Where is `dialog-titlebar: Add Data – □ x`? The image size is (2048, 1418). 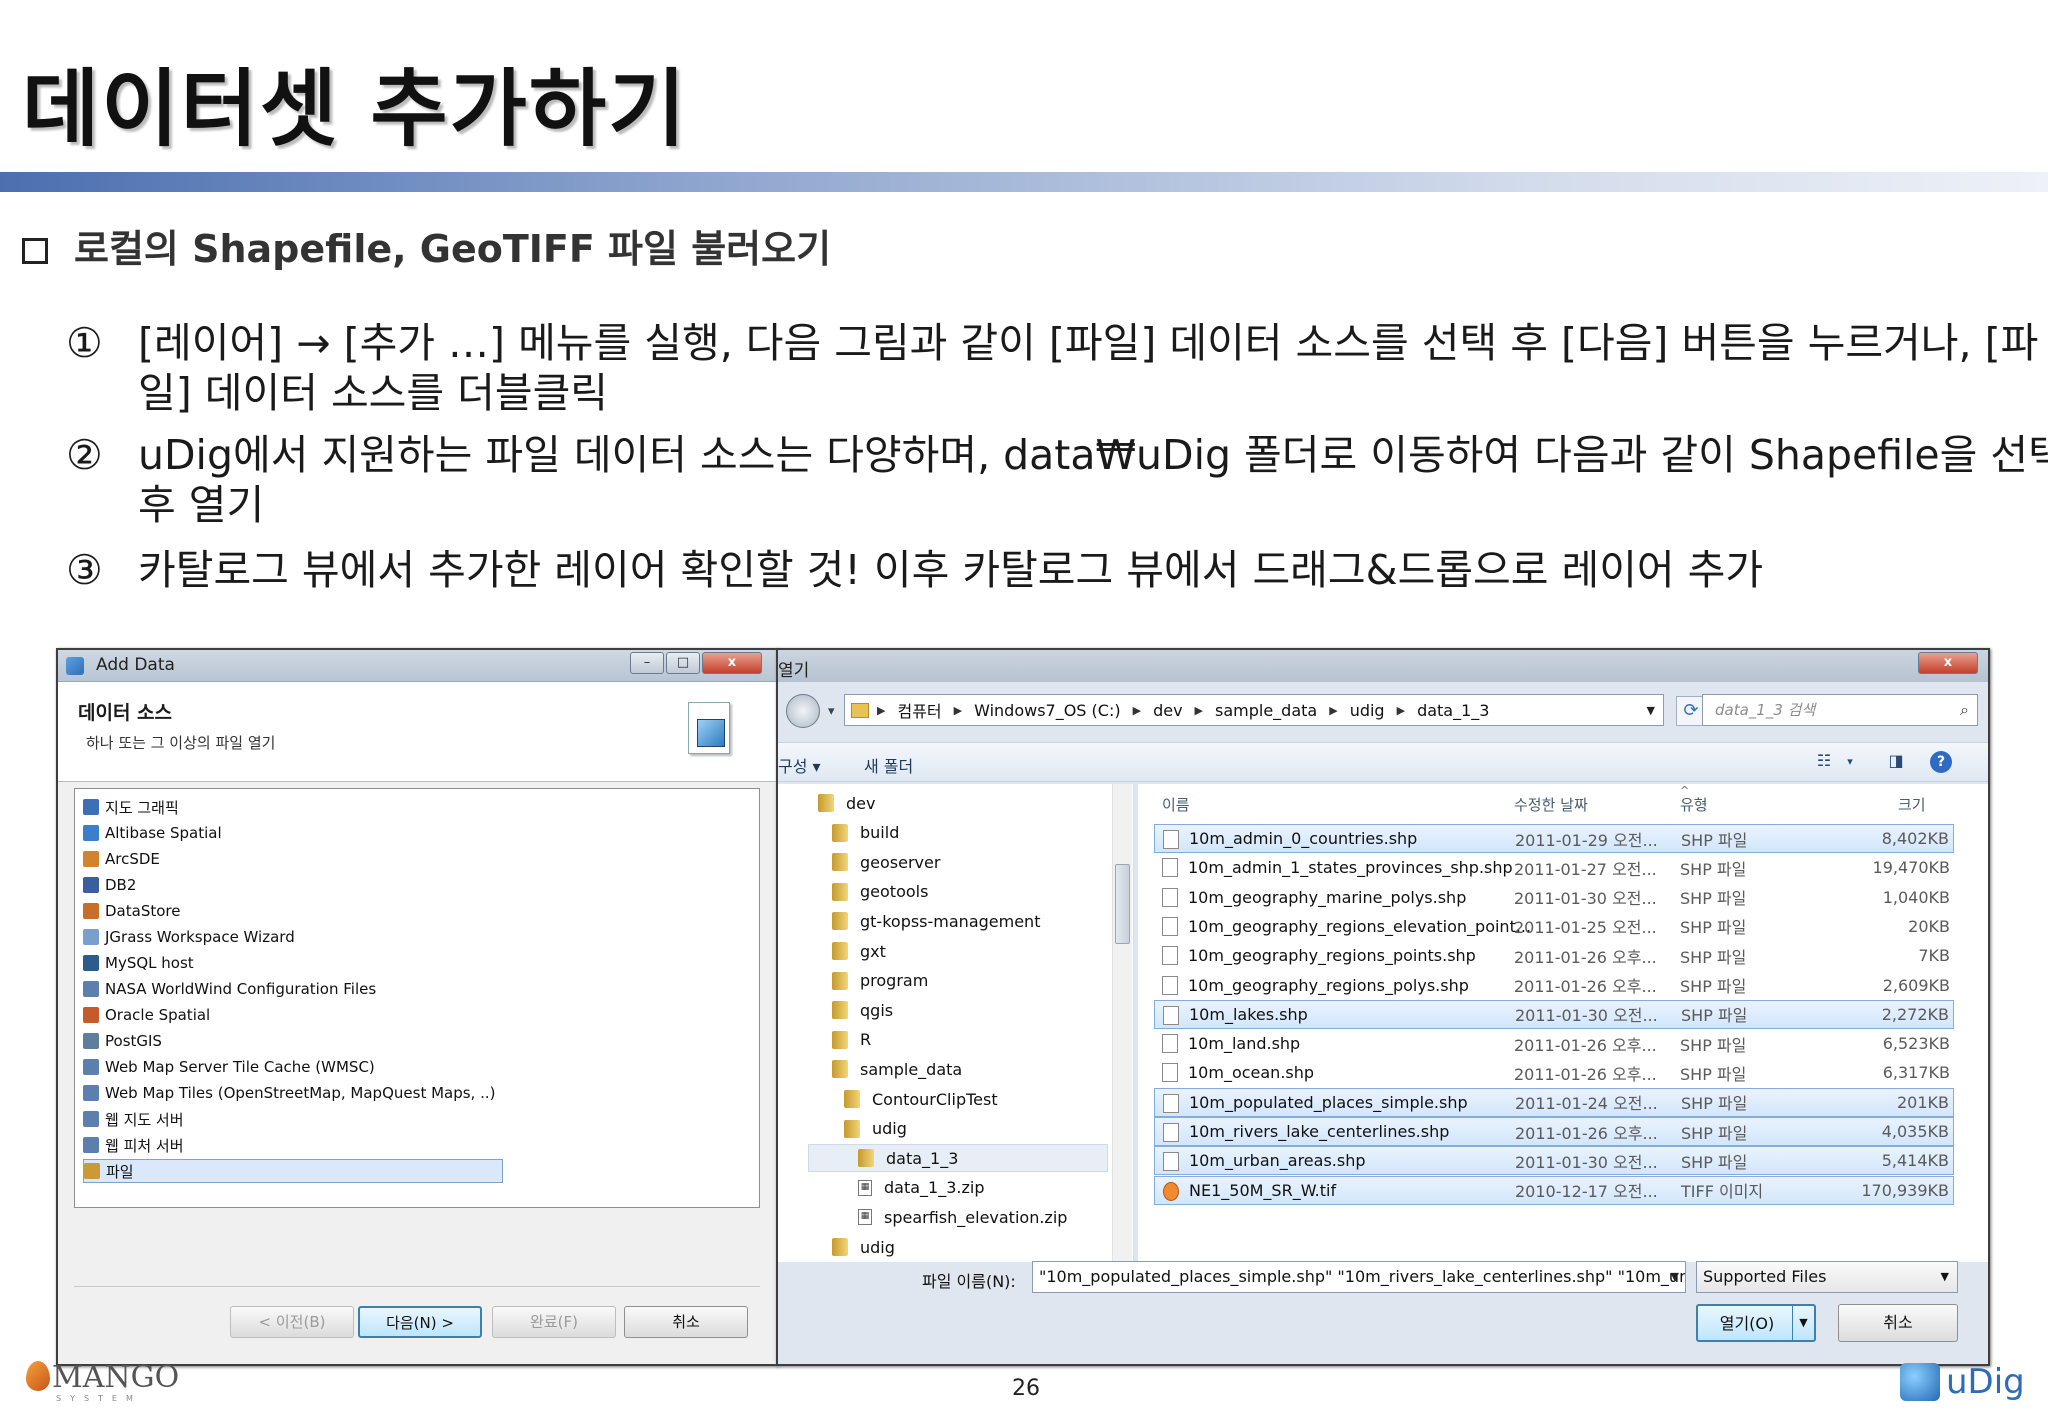
dialog-titlebar: Add Data – □ x is located at coordinates (417, 666).